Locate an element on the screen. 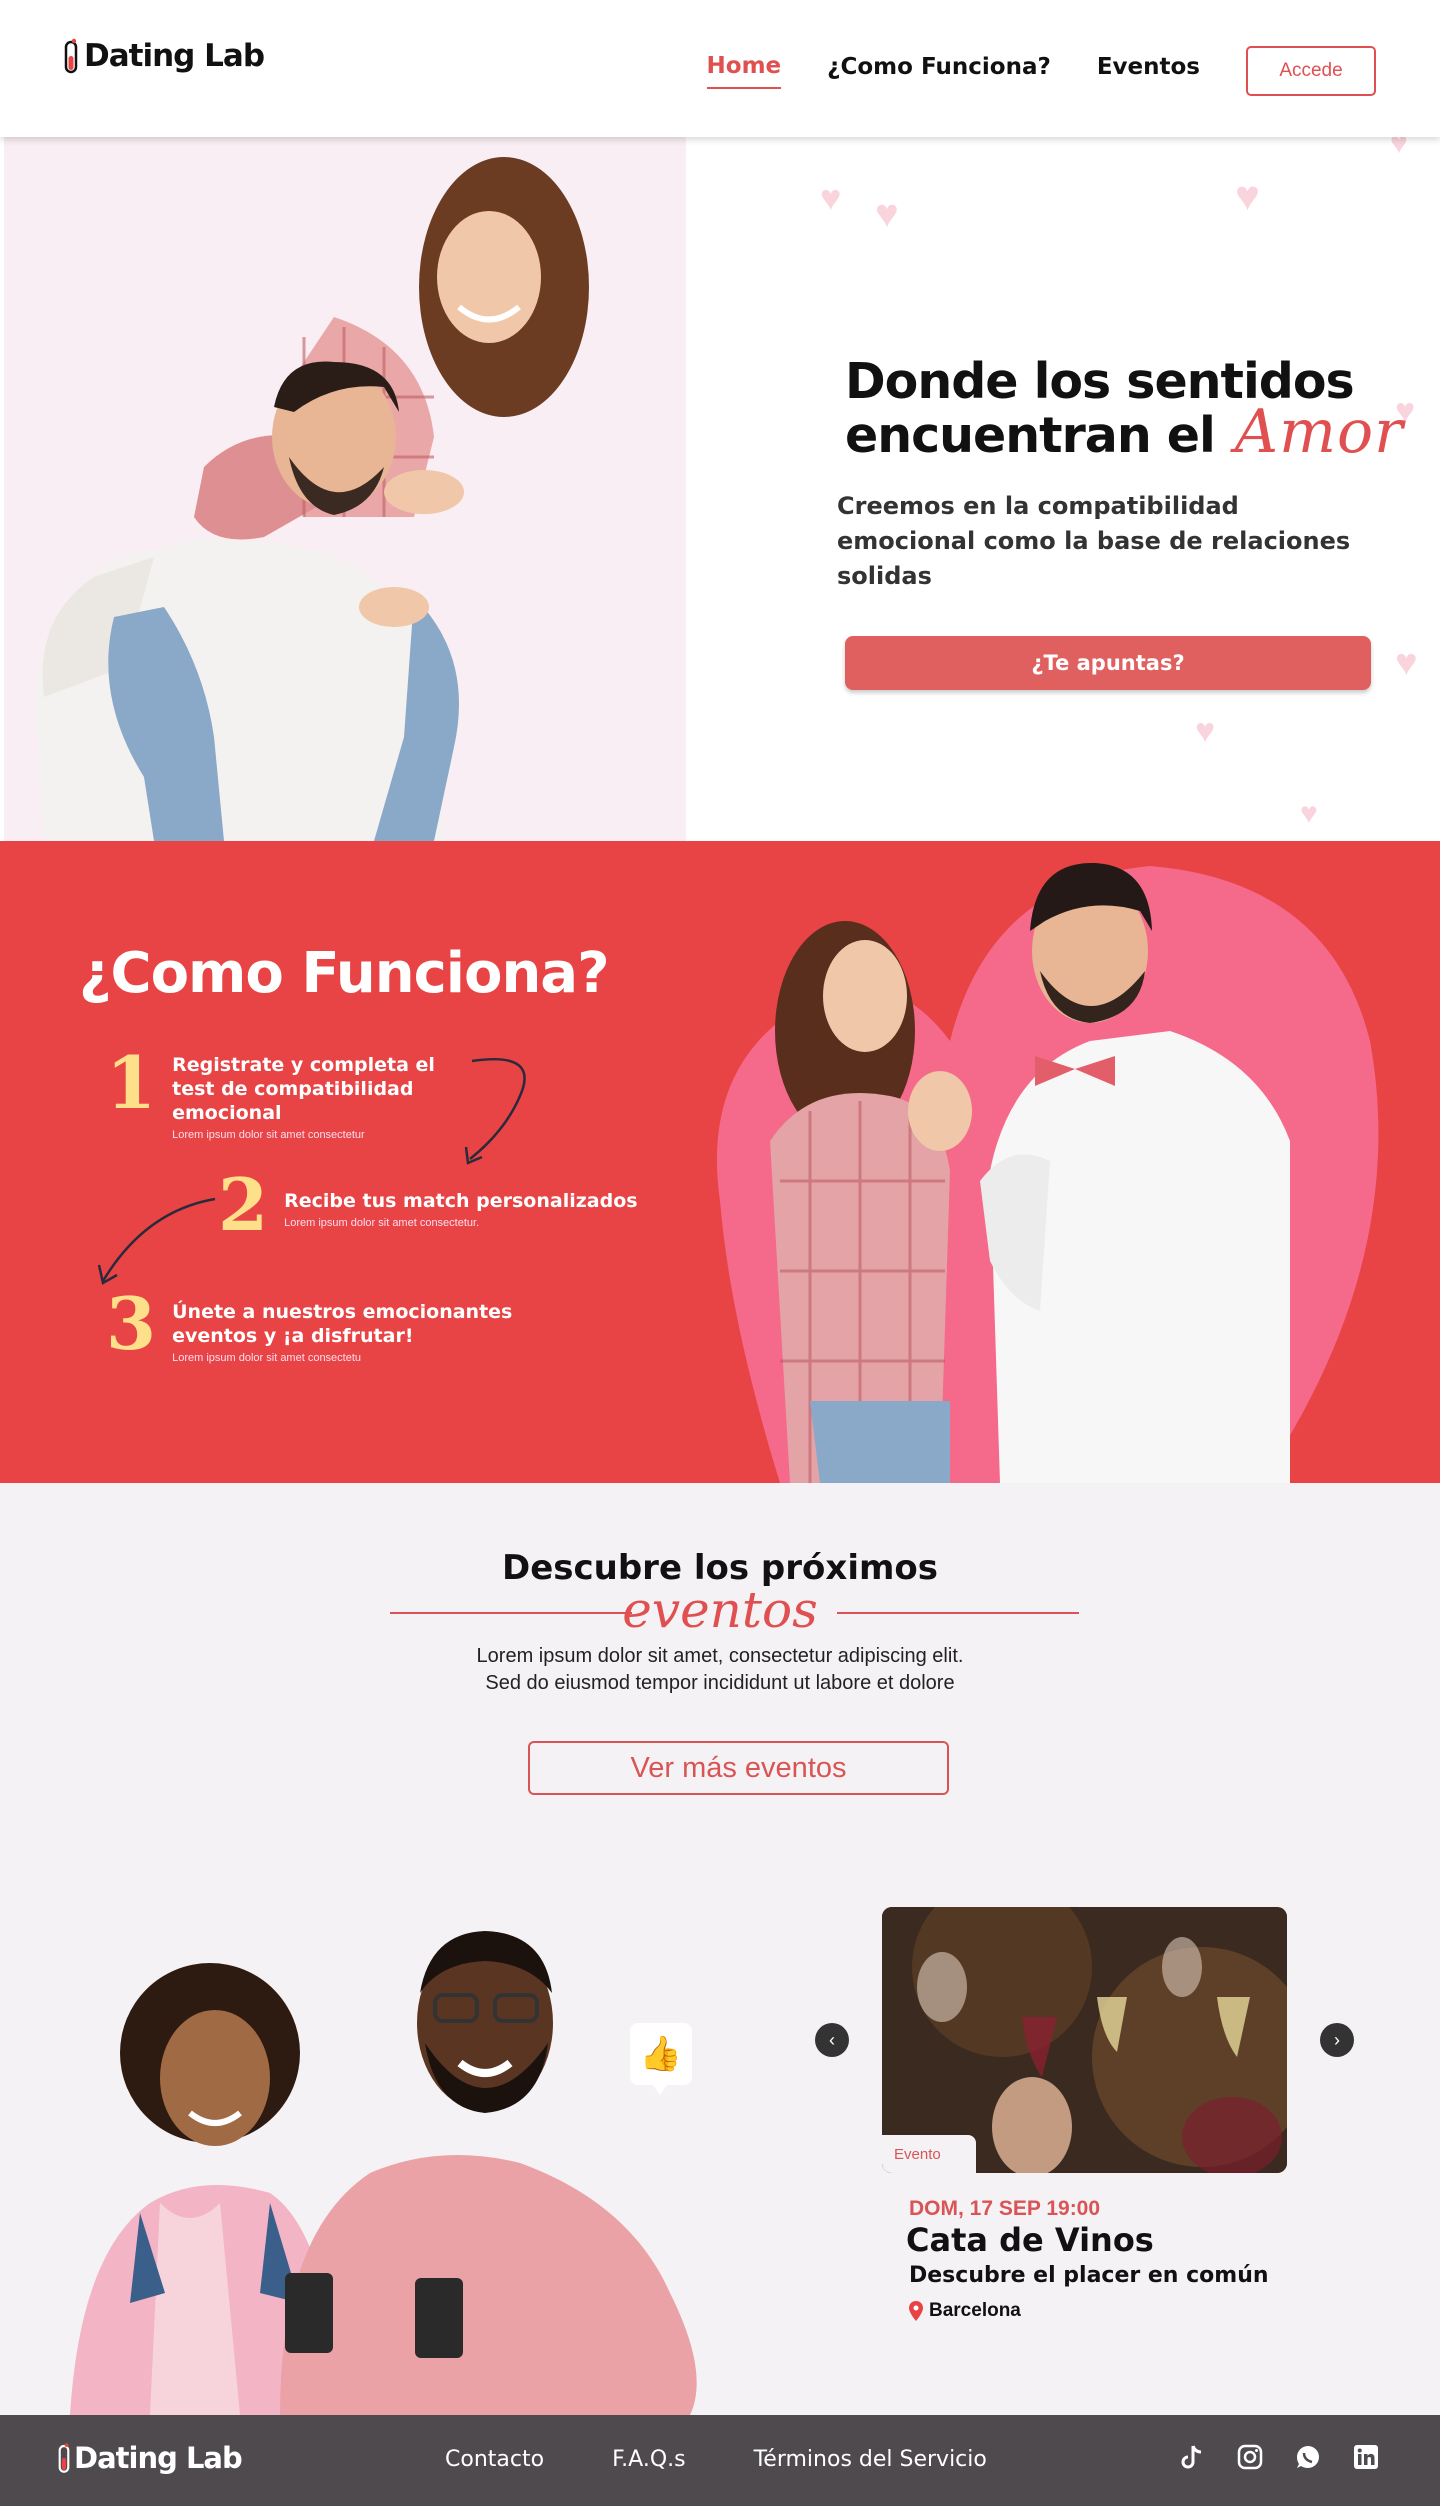 The image size is (1440, 2506). step-number: 2 is located at coordinates (243, 1204).